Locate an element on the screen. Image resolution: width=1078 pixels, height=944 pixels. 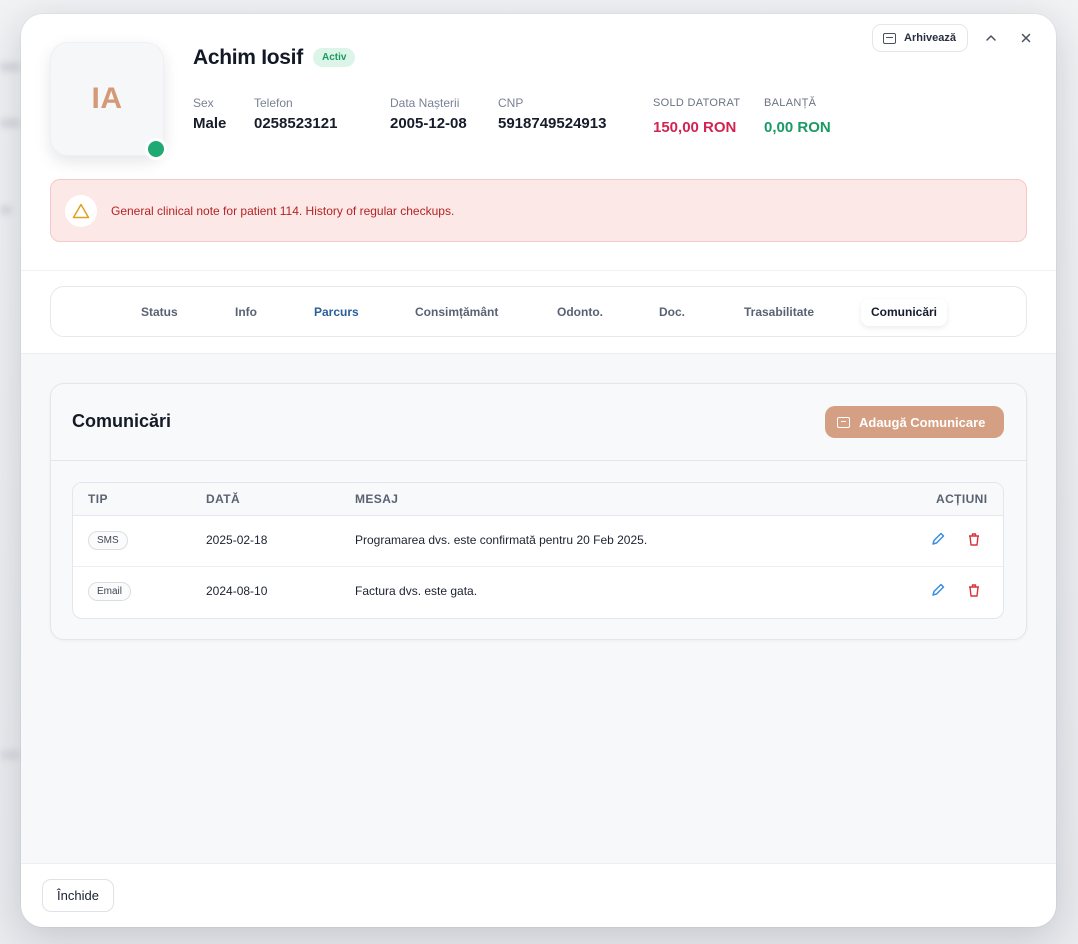
column-header-data: DATĂ is located at coordinates (223, 499).